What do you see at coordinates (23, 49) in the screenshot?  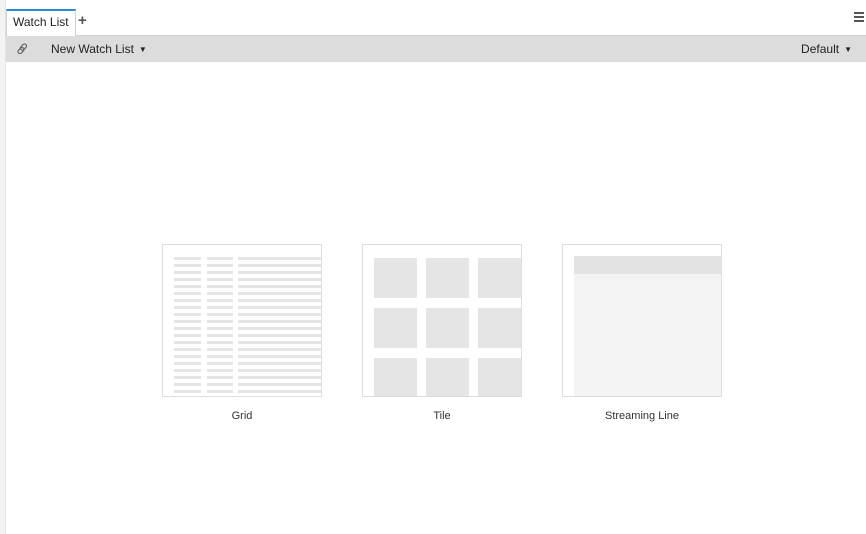 I see `link-icon` at bounding box center [23, 49].